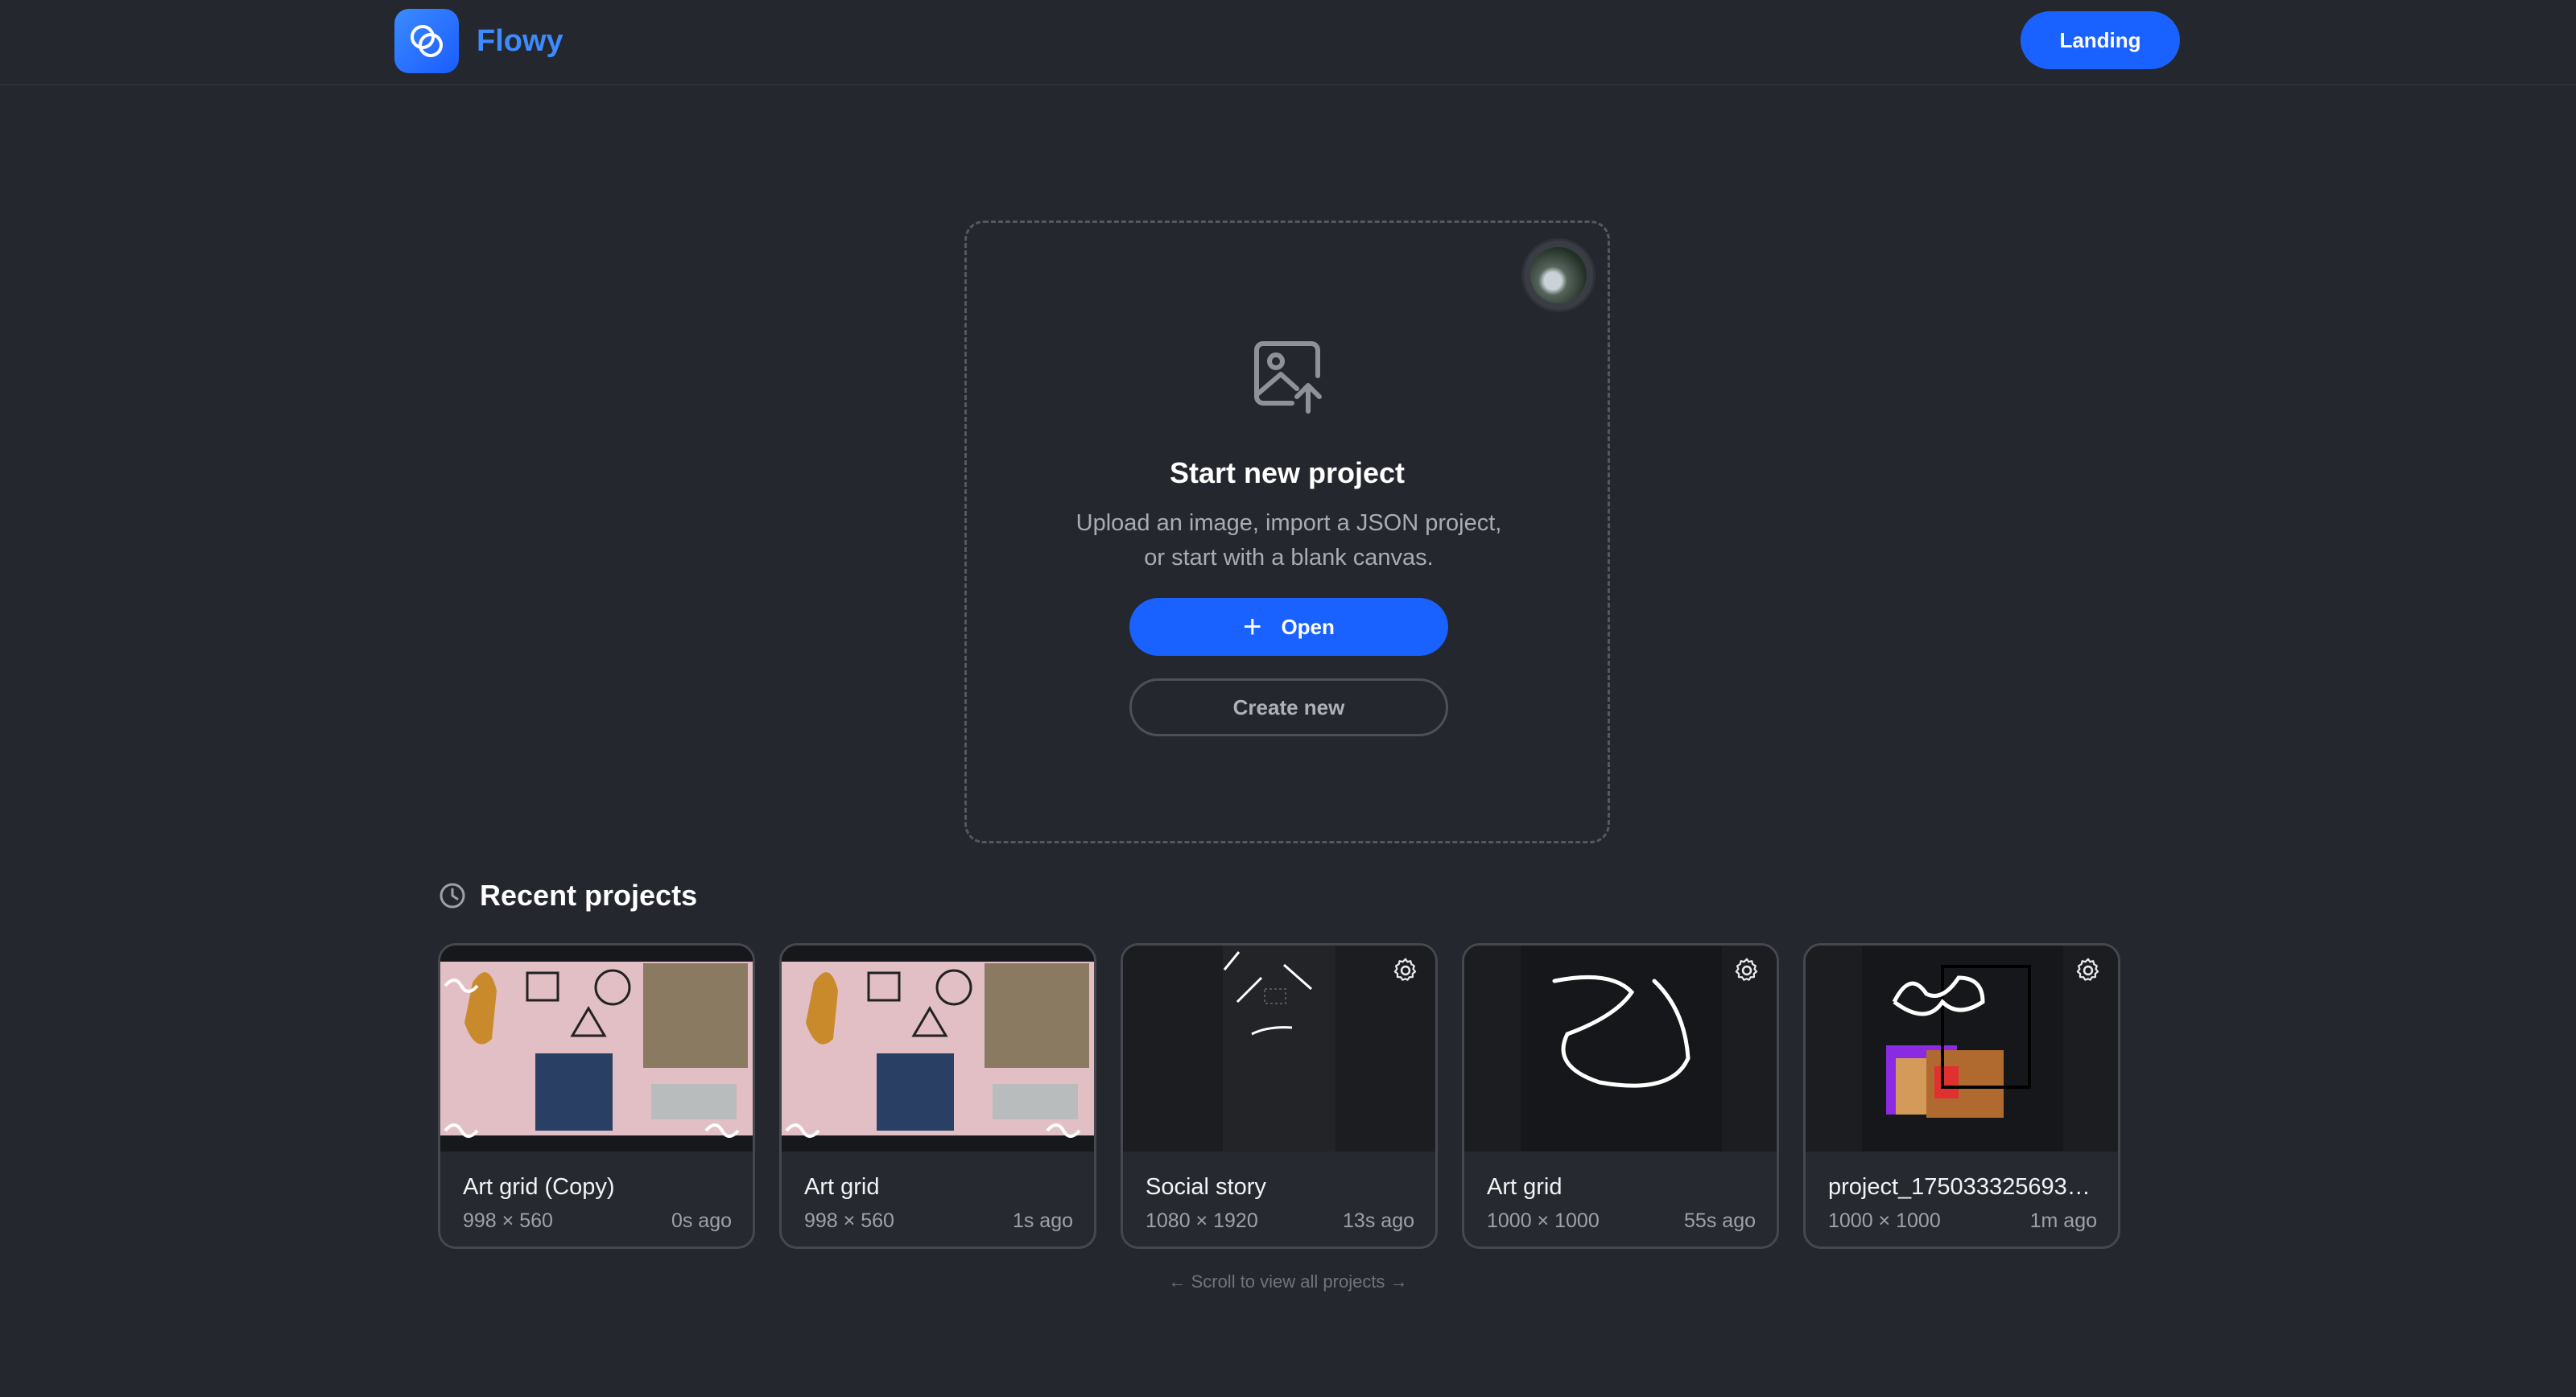 Image resolution: width=2576 pixels, height=1397 pixels. I want to click on upload-title: Start new project, so click(1287, 472).